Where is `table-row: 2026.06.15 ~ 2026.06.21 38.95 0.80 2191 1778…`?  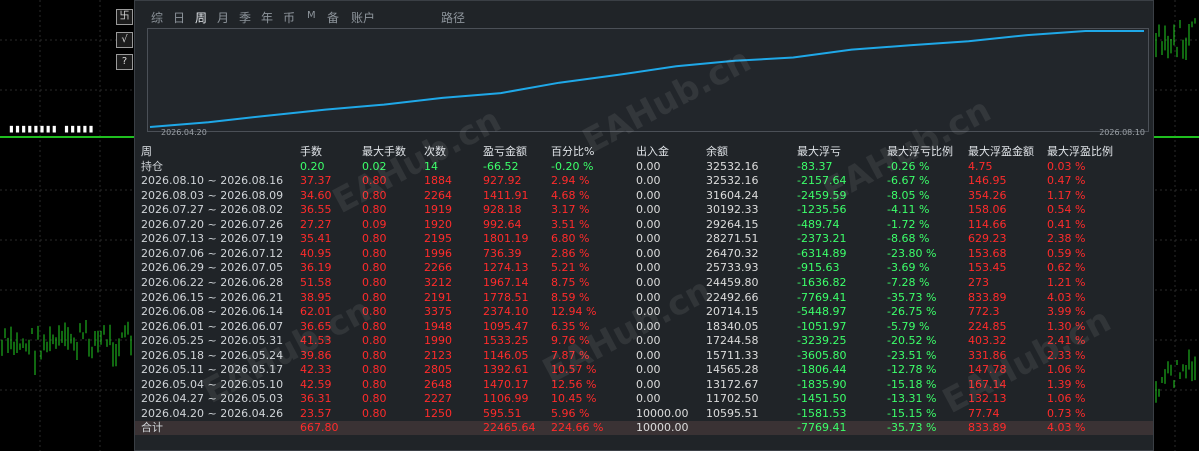
table-row: 2026.06.15 ~ 2026.06.21 38.95 0.80 2191 1778… is located at coordinates (644, 298).